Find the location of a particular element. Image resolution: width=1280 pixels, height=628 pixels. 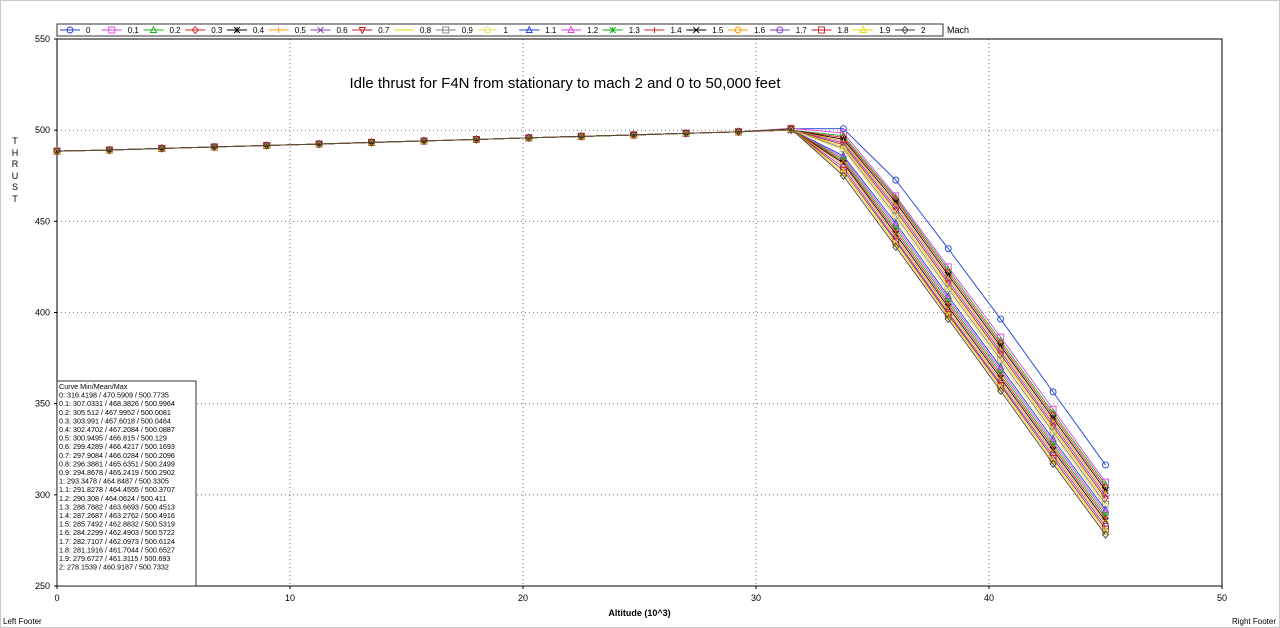

y-tick-label: 450 is located at coordinates (42, 221).